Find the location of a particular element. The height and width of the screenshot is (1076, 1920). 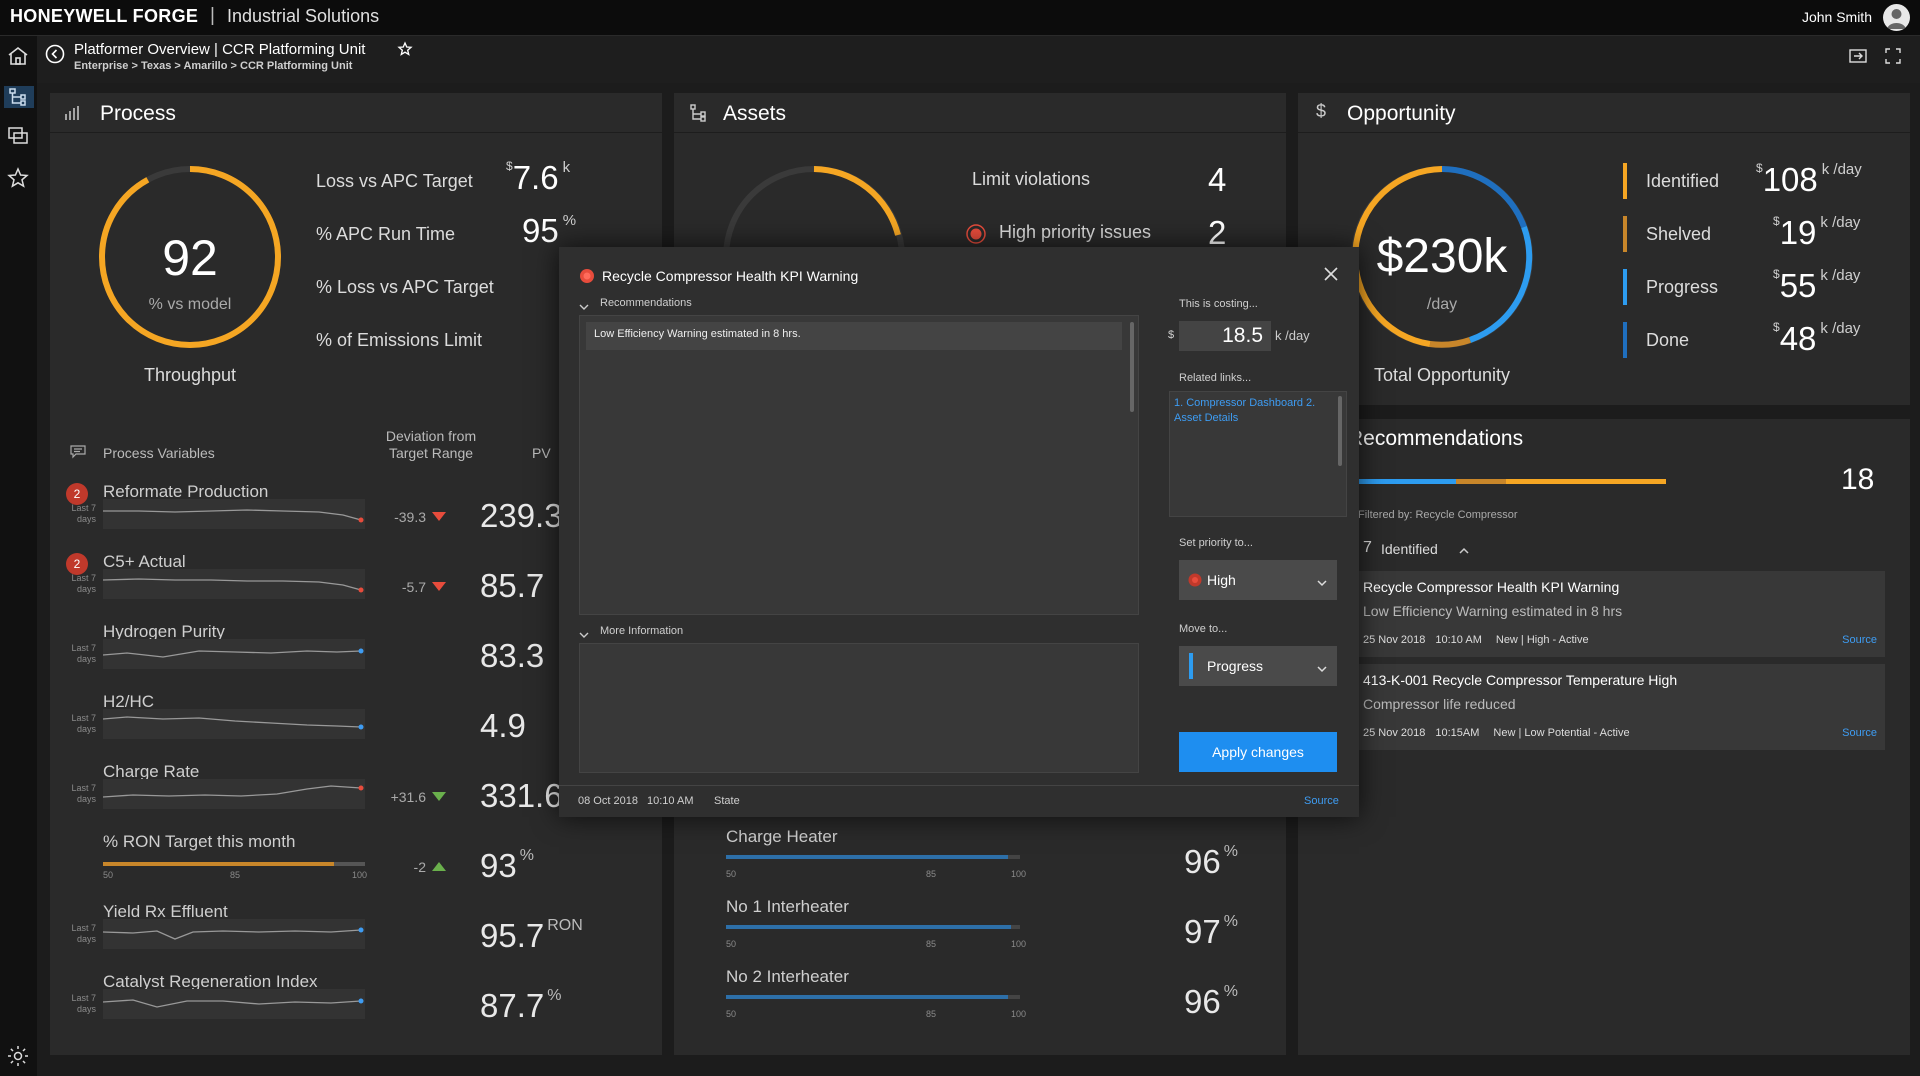

progress-color-bar is located at coordinates (1191, 666).